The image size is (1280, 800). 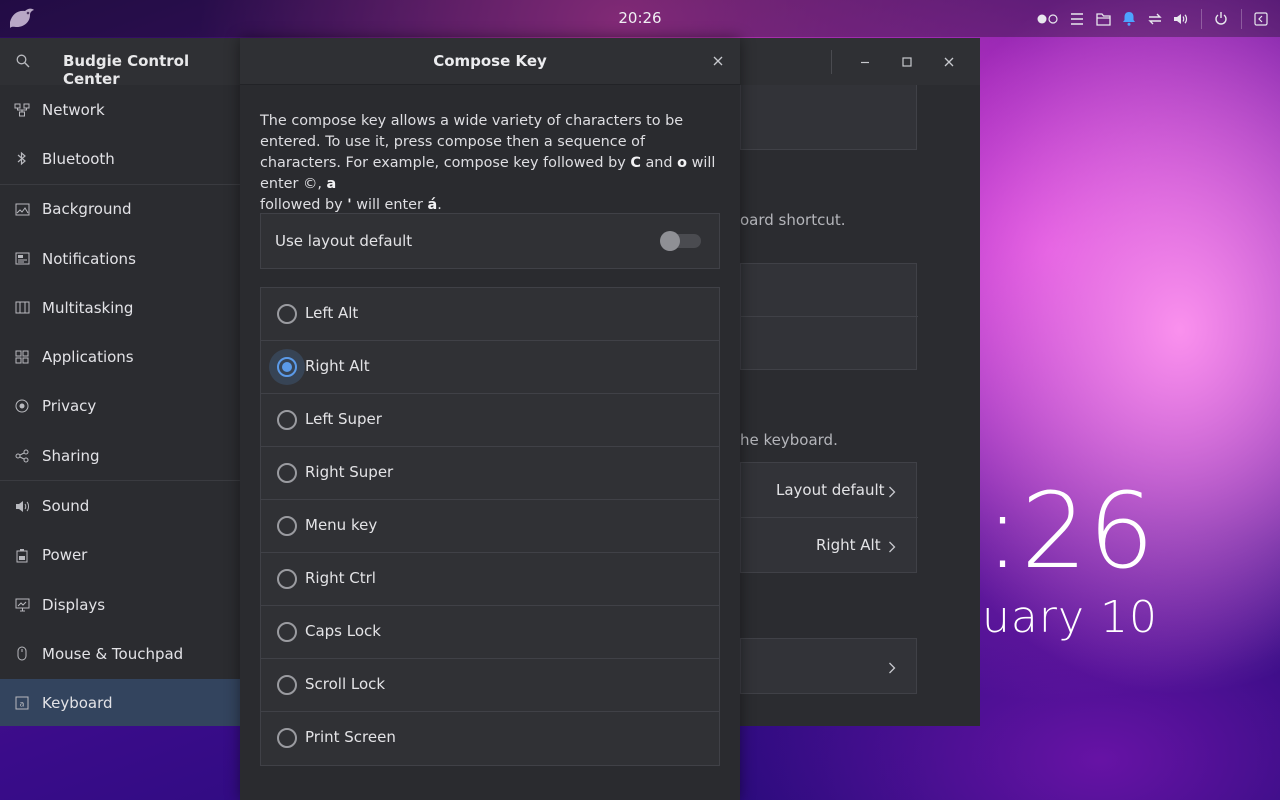 I want to click on sidebar-item-label: Applications, so click(x=88, y=357).